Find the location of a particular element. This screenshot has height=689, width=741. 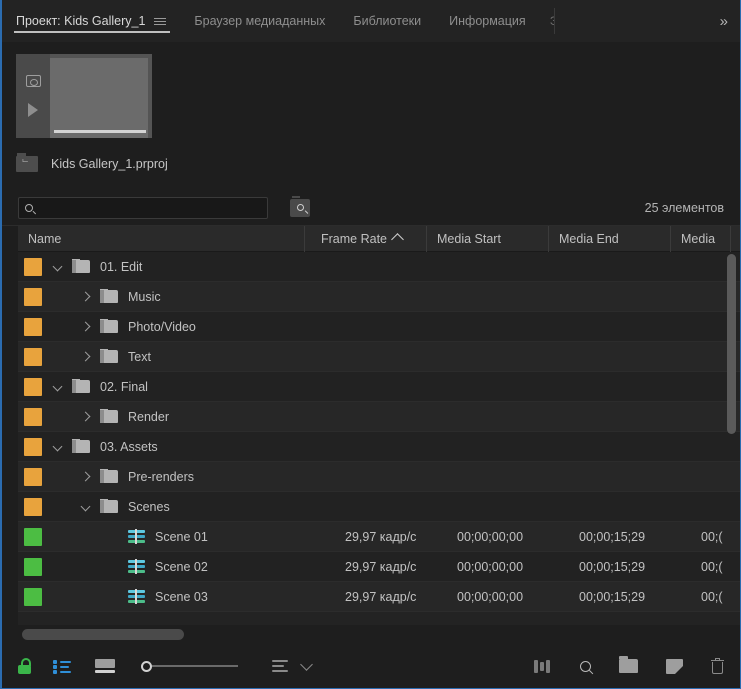

tab-clipped: Э is located at coordinates (547, 21).